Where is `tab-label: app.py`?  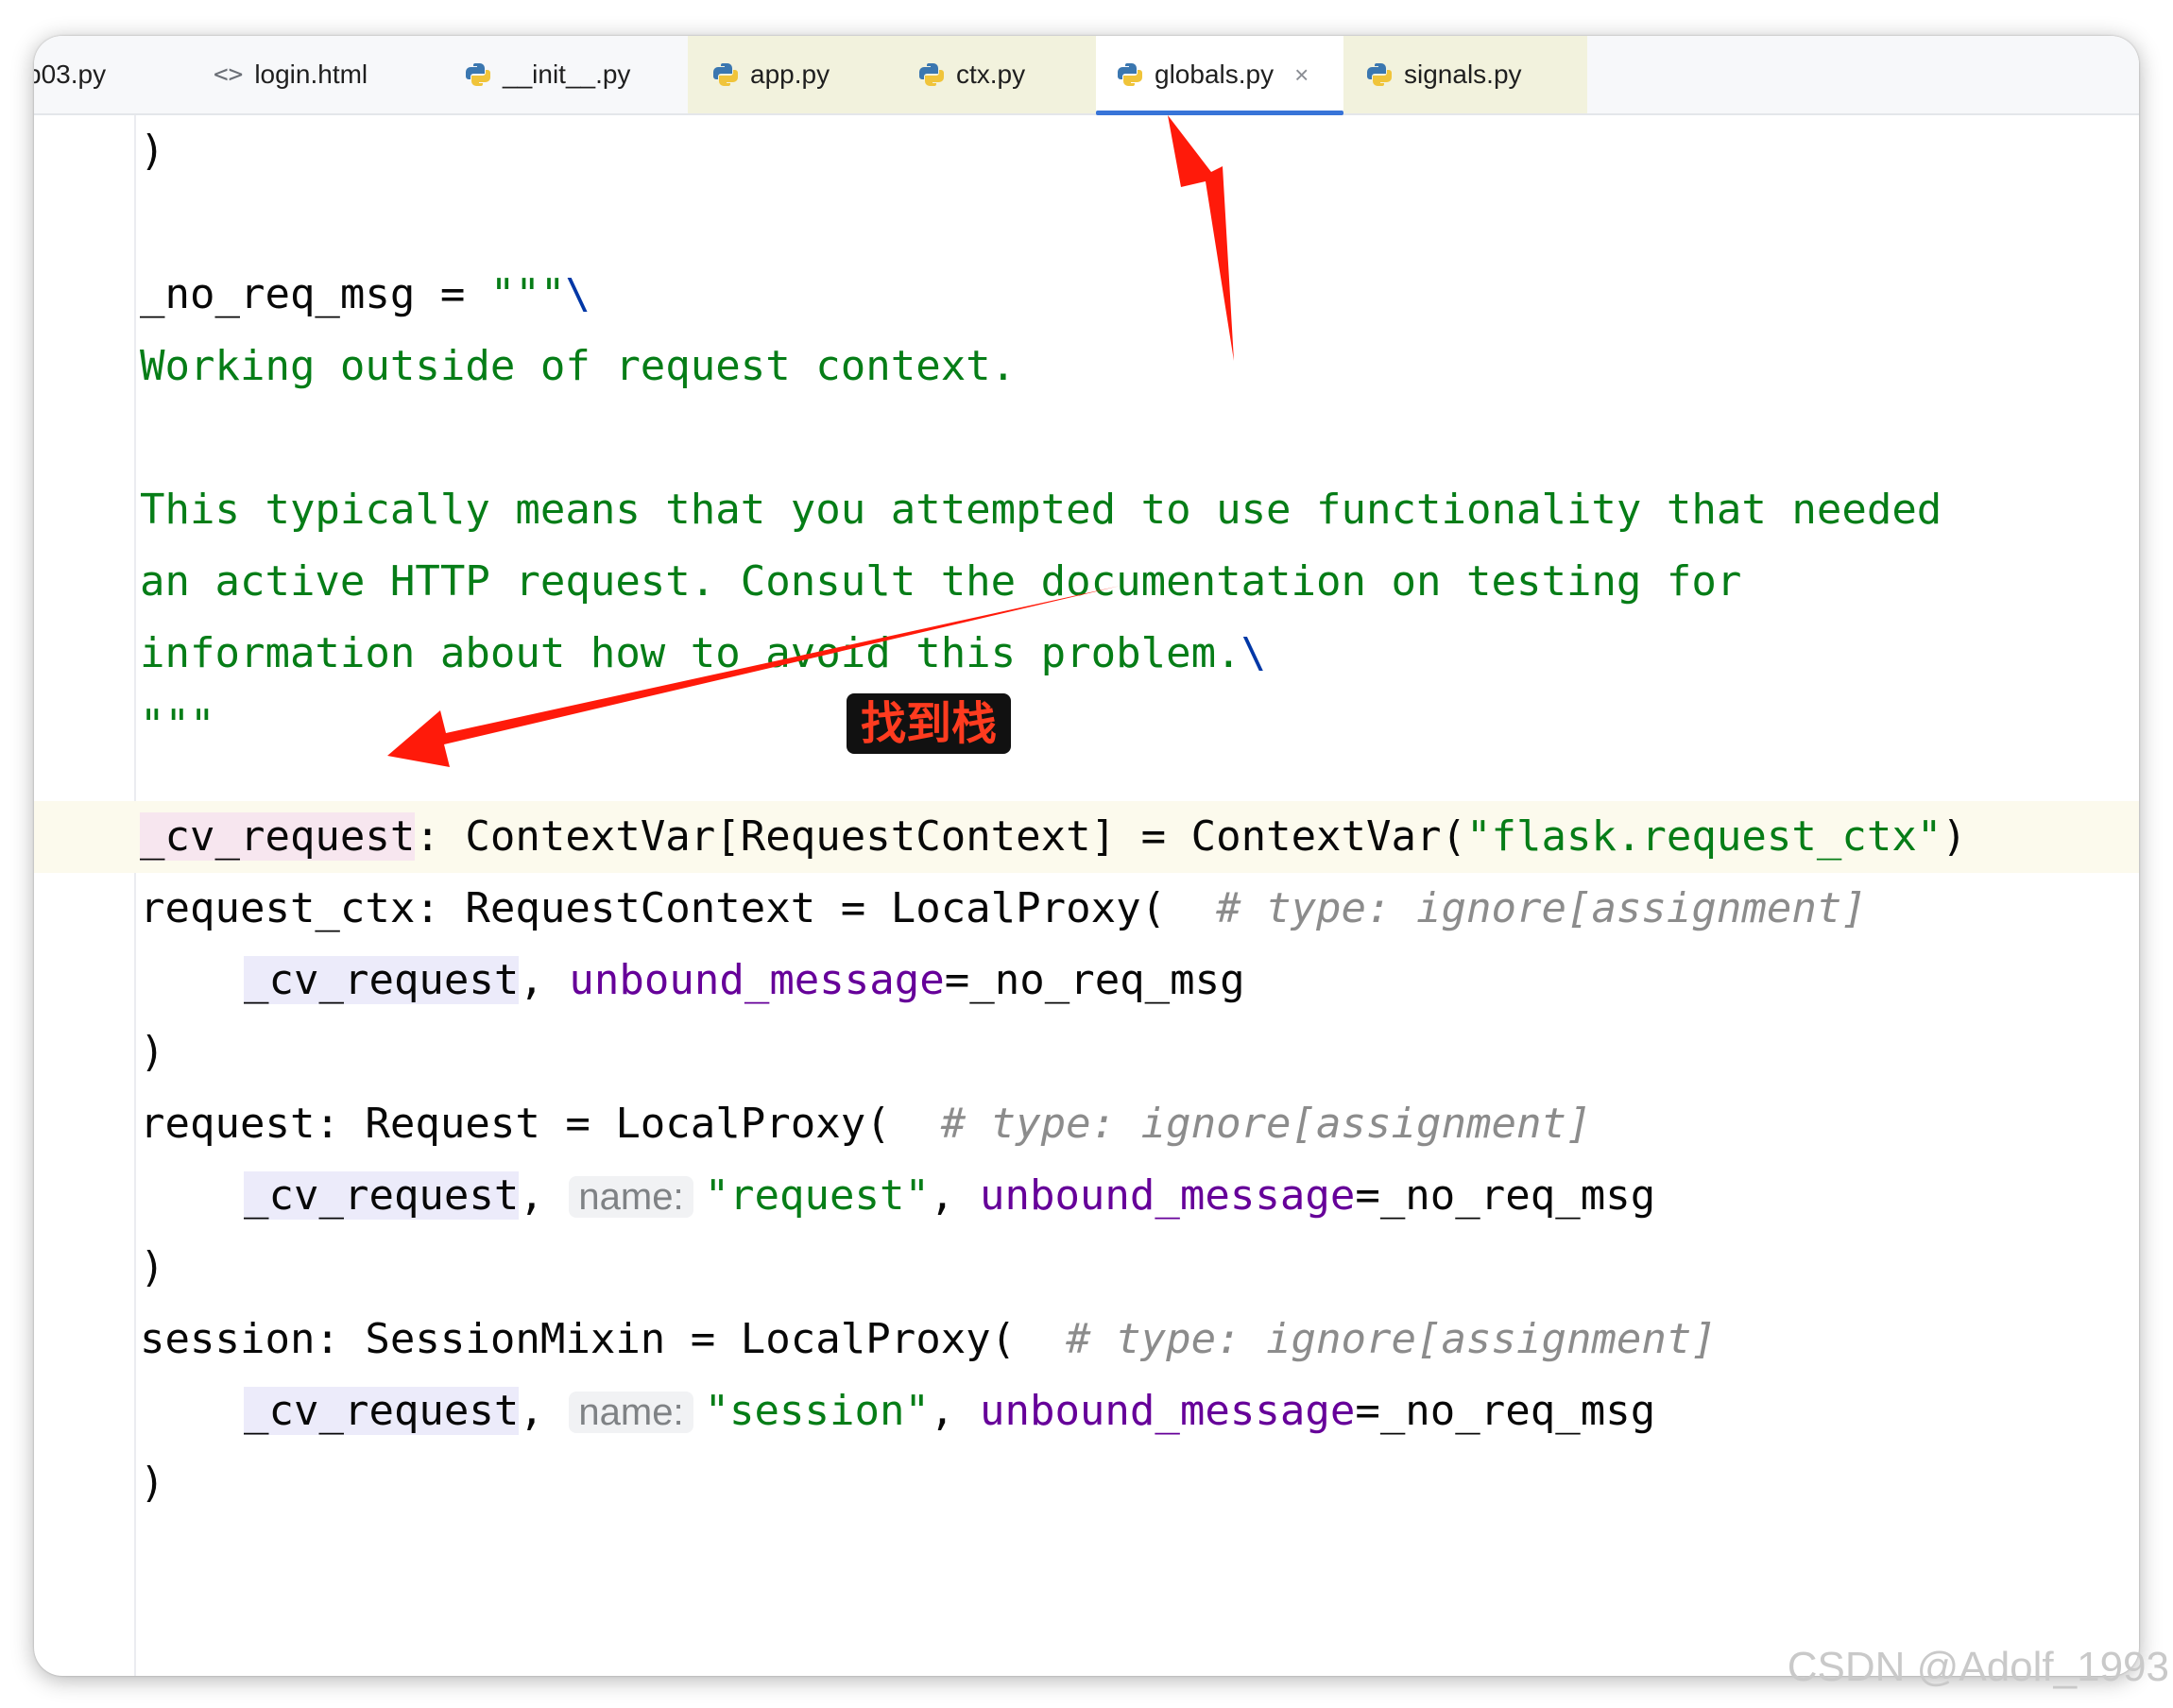
tab-label: app.py is located at coordinates (790, 75).